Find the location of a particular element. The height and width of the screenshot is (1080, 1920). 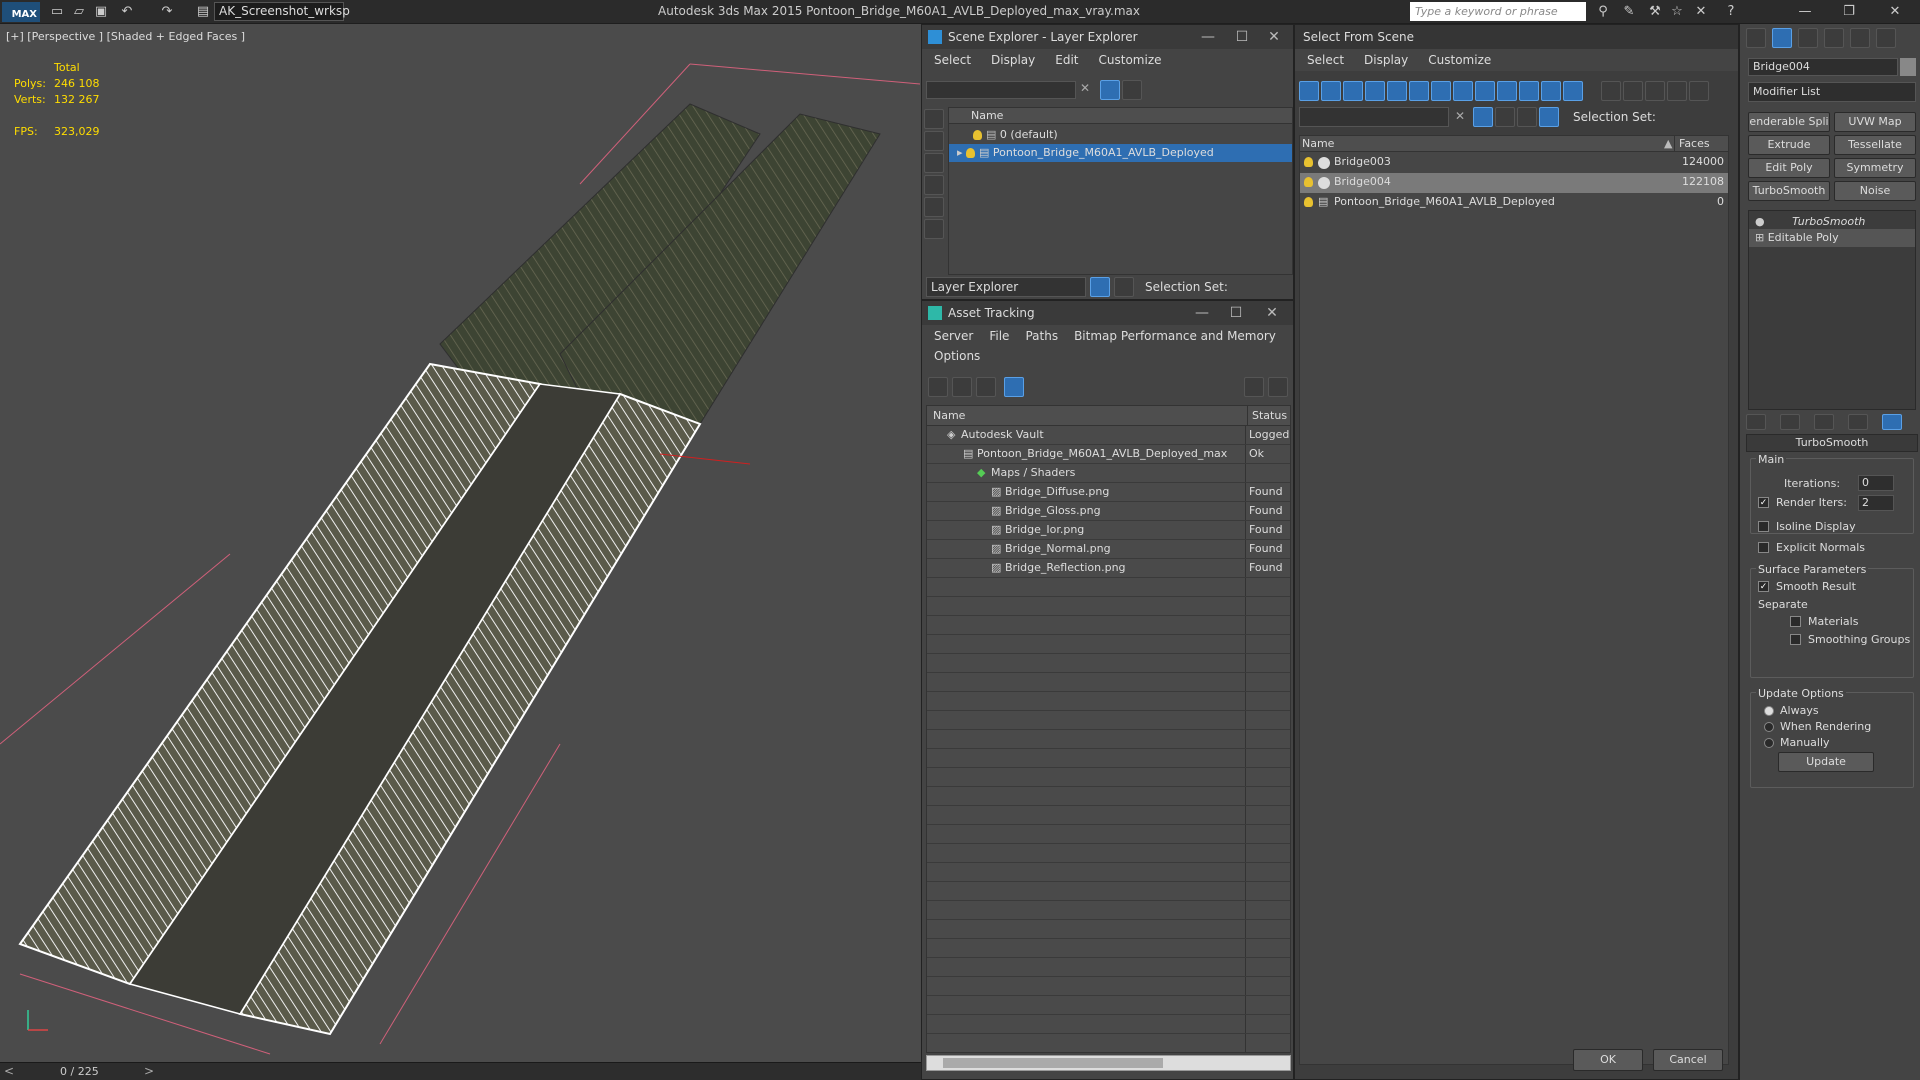

make-unique-icon is located at coordinates (1824, 422).